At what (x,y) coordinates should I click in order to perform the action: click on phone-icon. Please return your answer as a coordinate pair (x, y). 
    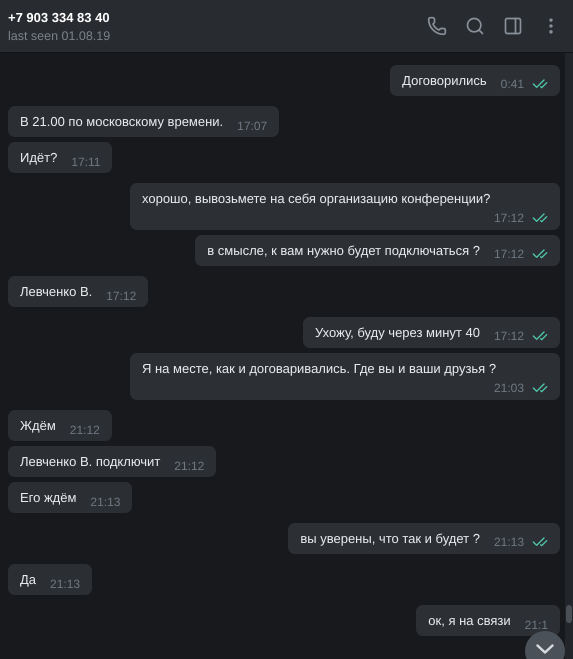
    Looking at the image, I should click on (437, 26).